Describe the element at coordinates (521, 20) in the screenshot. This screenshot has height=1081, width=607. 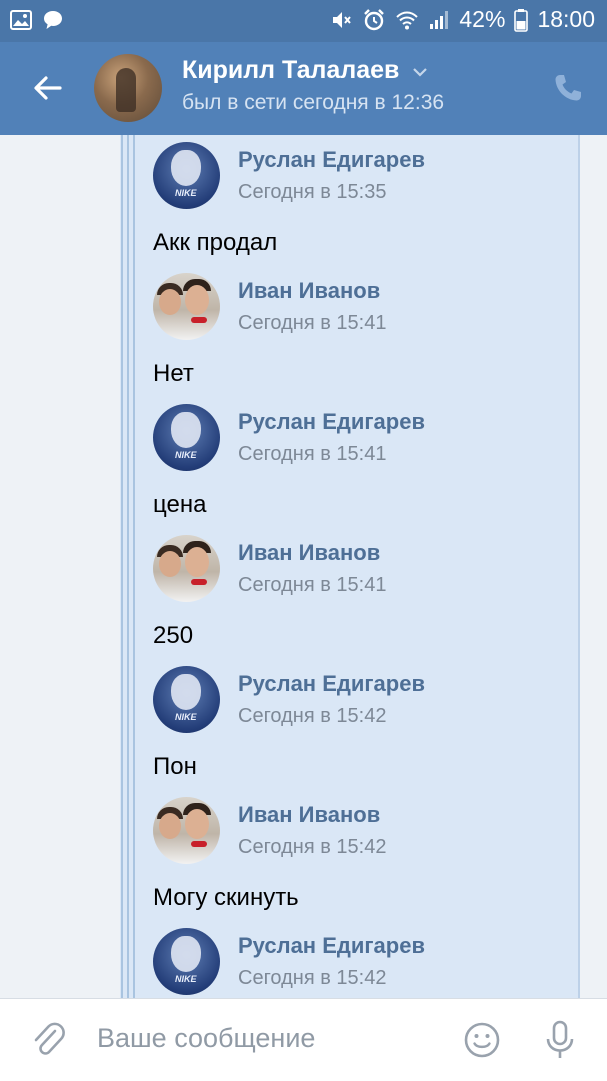
I see `battery-icon` at that location.